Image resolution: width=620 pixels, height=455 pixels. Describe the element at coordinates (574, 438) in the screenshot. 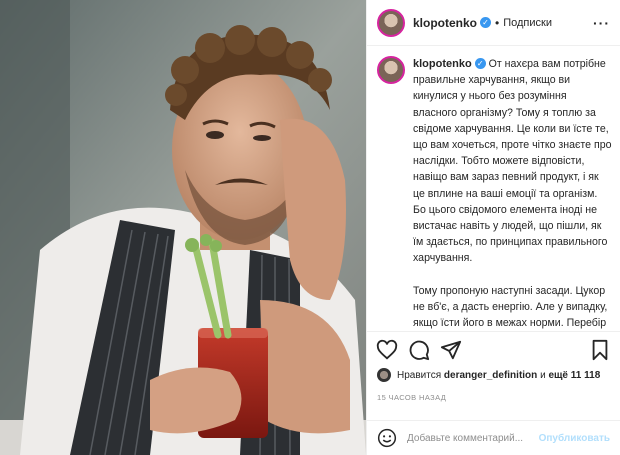

I see `publish-button: Опубликовать` at that location.